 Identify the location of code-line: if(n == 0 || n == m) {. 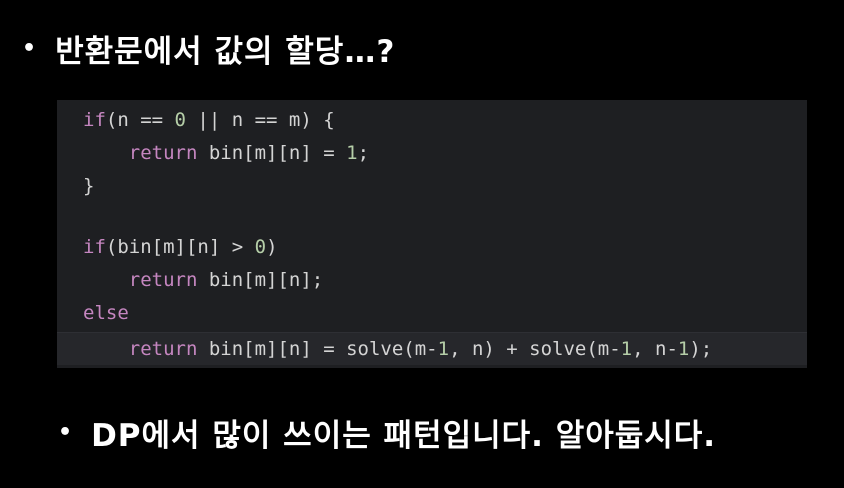
(432, 120).